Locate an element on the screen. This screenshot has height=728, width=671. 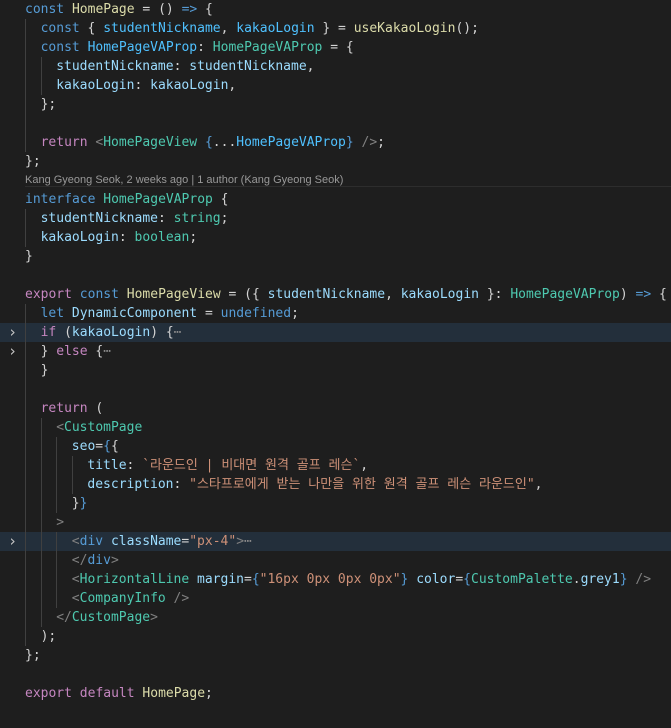
code-line: let DynamicComponent = undefined; is located at coordinates (335, 313).